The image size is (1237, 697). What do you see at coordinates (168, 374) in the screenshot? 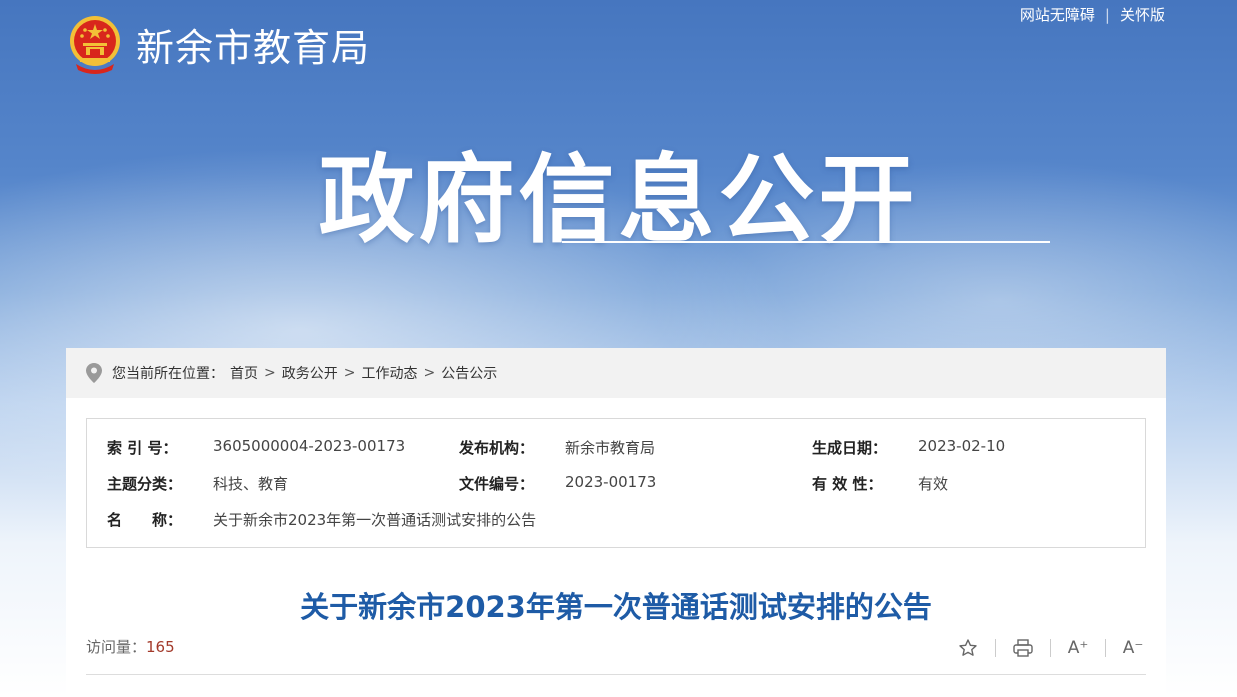
I see `breadcrumb-prefix: 您当前所在位置：` at bounding box center [168, 374].